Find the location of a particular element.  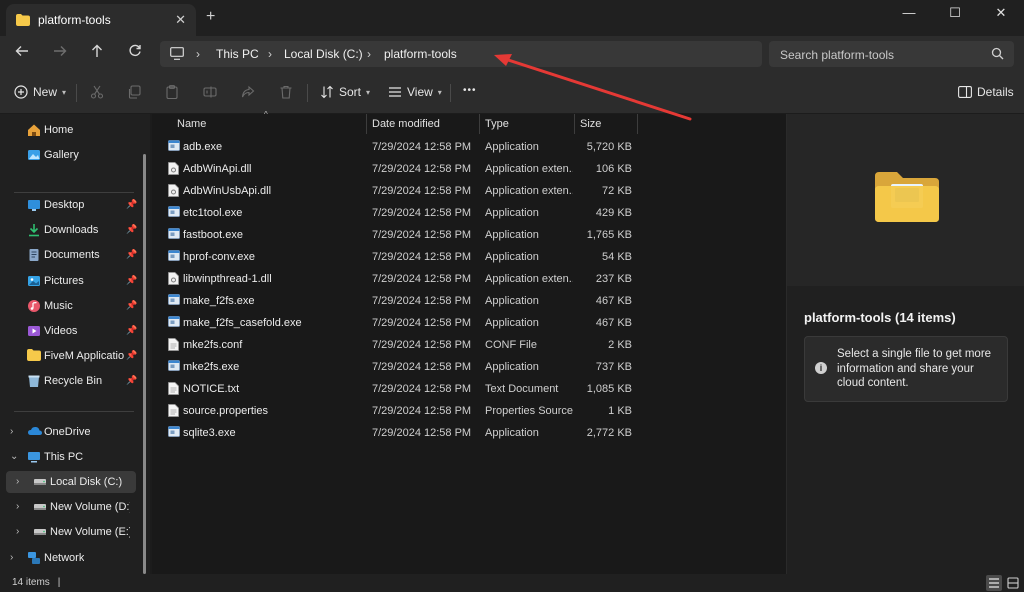

search-input: Search platform-tools is located at coordinates (891, 54).